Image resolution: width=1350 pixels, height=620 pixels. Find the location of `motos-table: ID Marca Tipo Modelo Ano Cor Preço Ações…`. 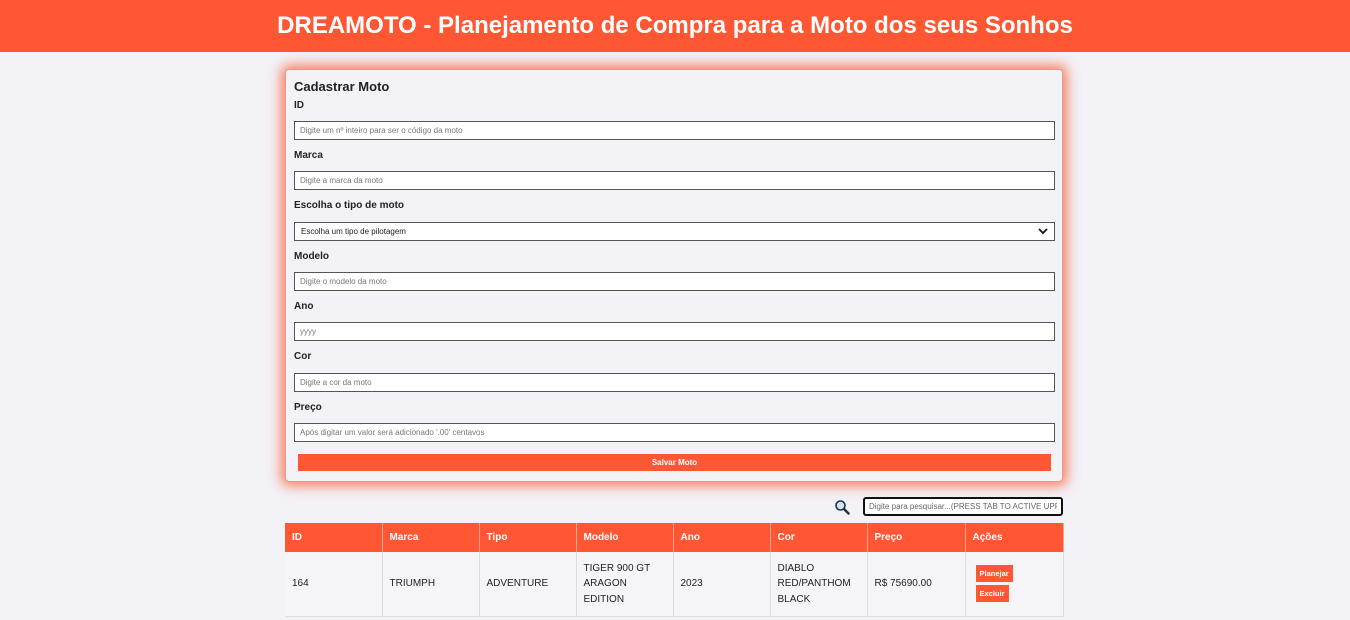

motos-table: ID Marca Tipo Modelo Ano Cor Preço Ações… is located at coordinates (674, 570).